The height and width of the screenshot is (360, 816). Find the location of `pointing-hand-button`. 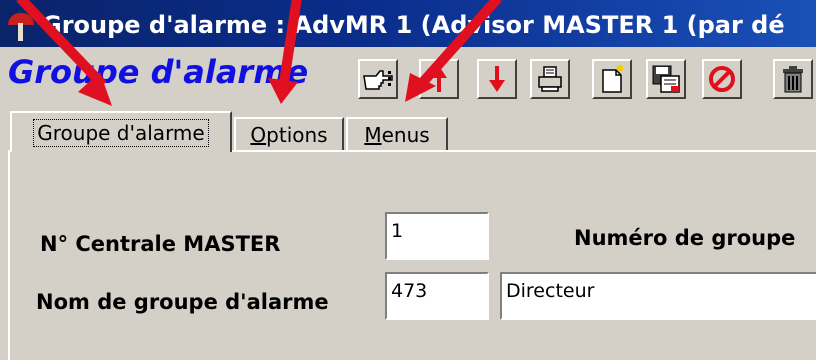

pointing-hand-button is located at coordinates (378, 79).